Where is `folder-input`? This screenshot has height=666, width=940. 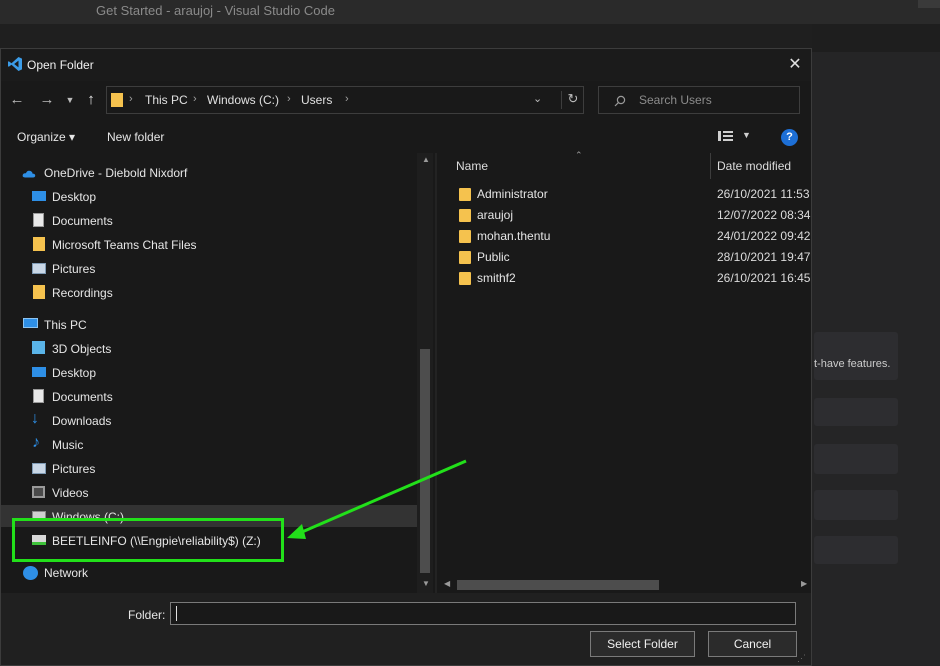
folder-input is located at coordinates (483, 613).